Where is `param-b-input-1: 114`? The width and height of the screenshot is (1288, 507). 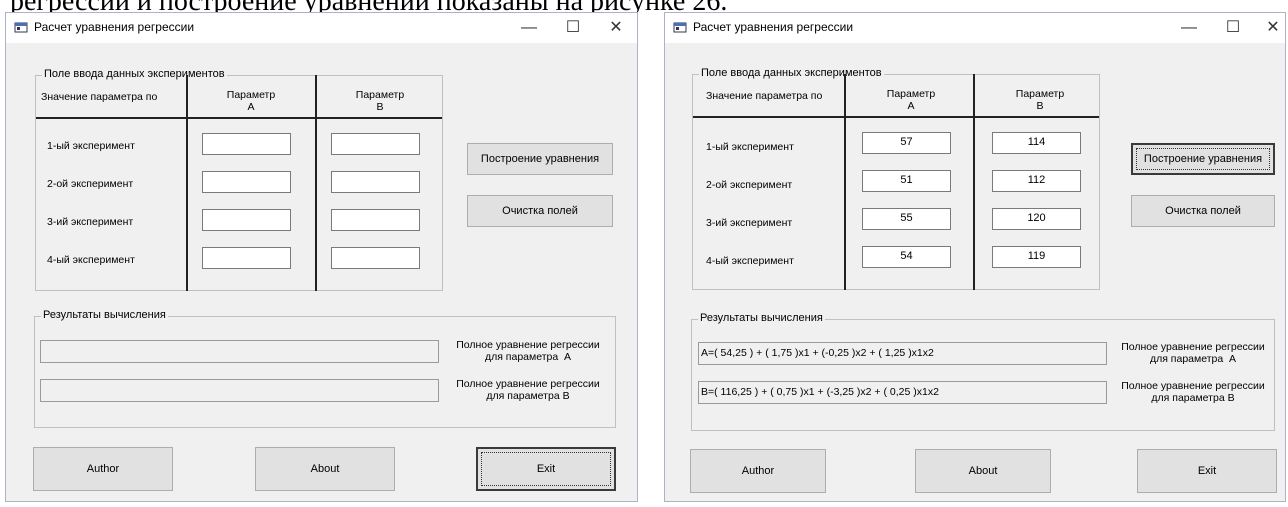
param-b-input-1: 114 is located at coordinates (1036, 143).